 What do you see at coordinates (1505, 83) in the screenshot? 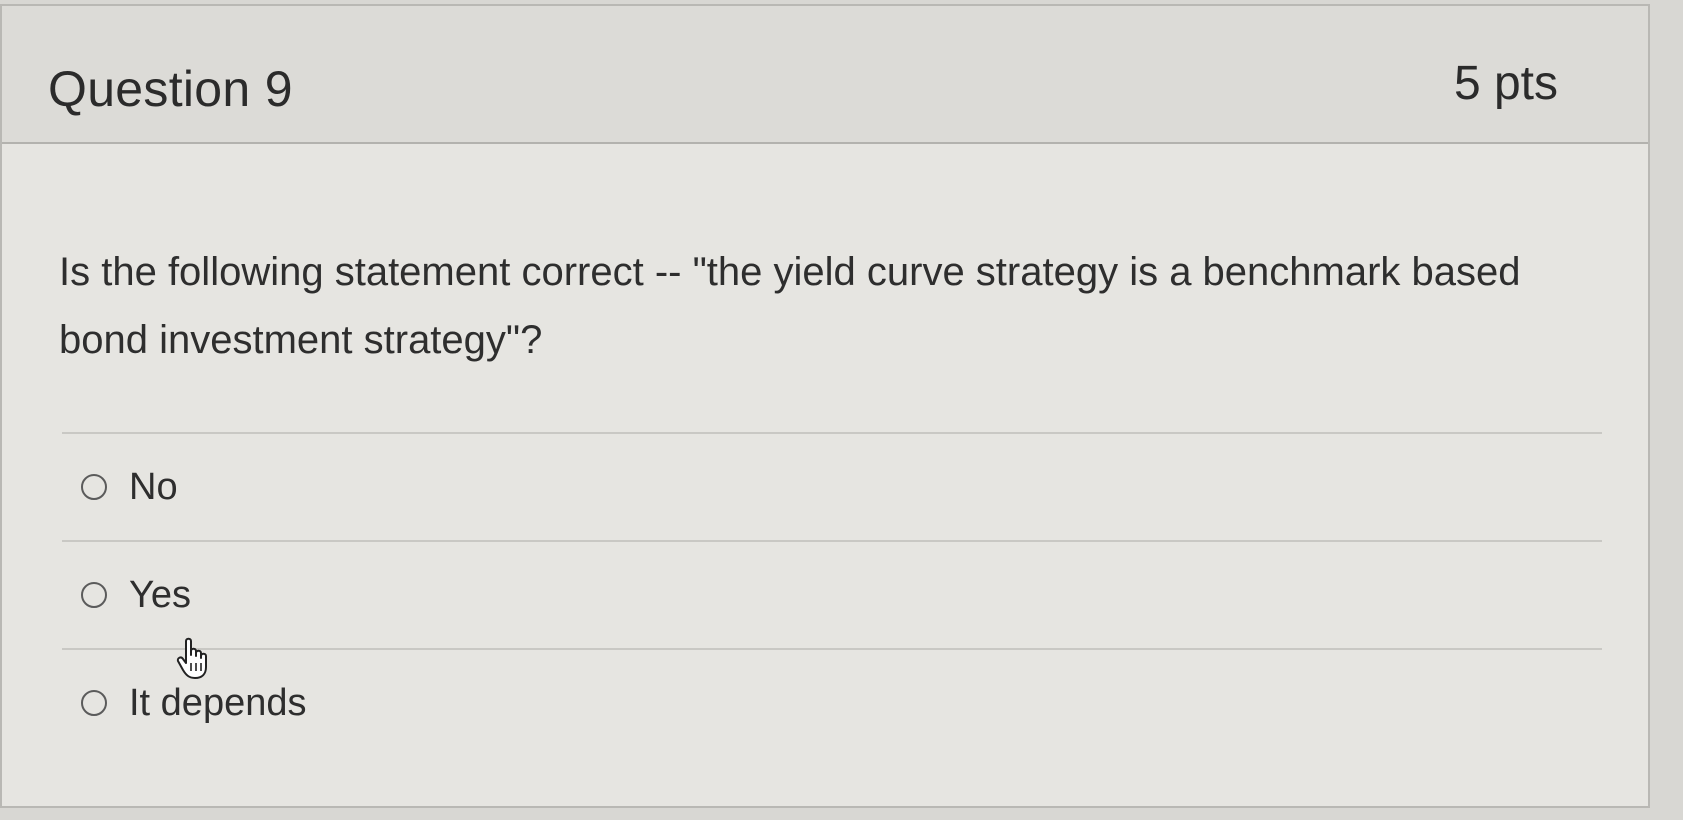
I see `question-points: 5 pts` at bounding box center [1505, 83].